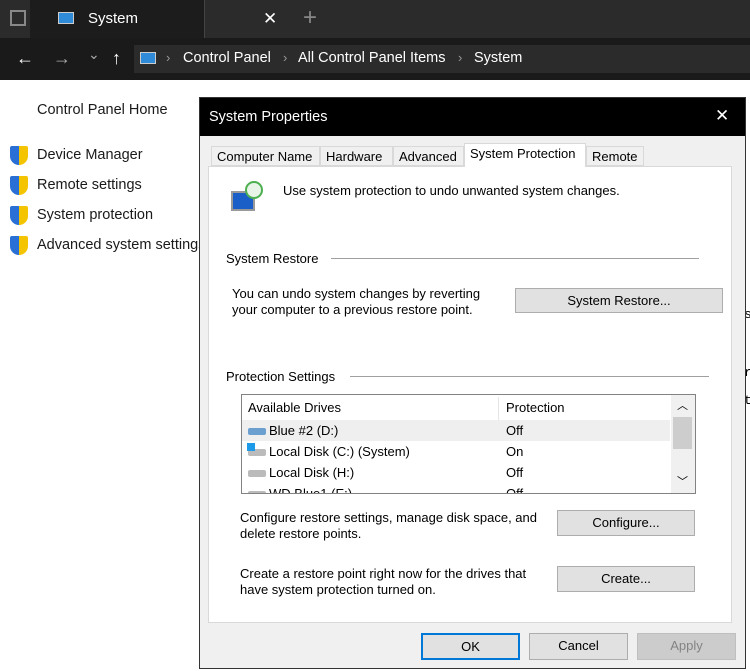 This screenshot has width=750, height=671. I want to click on tab-hardware: Hardware, so click(356, 156).